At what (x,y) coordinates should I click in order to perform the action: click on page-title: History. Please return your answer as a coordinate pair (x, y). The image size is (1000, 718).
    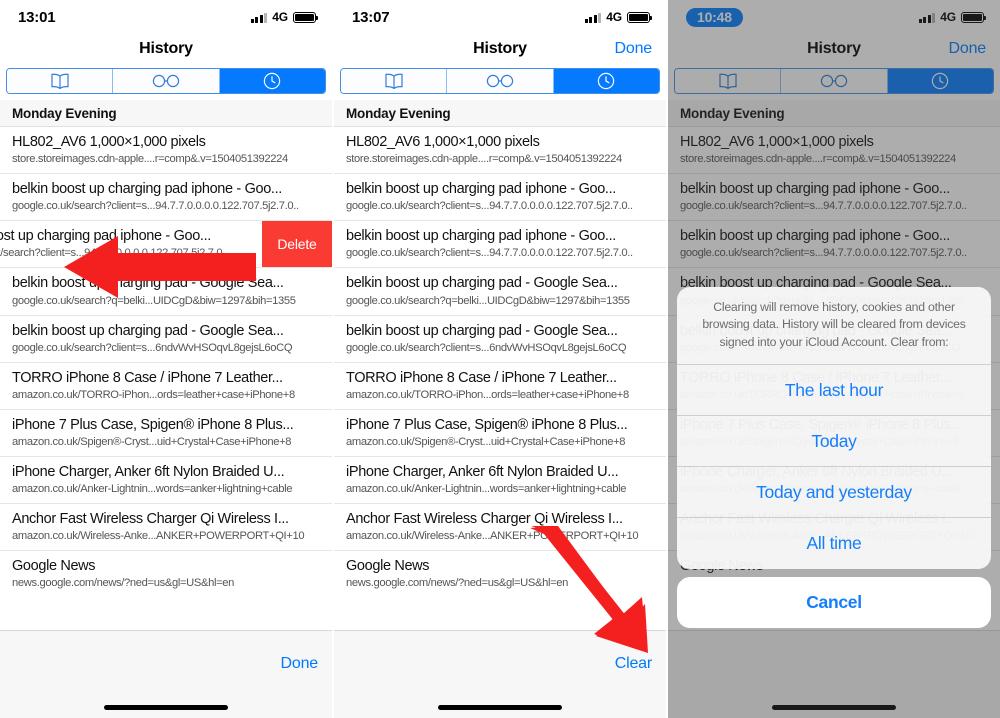
    Looking at the image, I should click on (166, 48).